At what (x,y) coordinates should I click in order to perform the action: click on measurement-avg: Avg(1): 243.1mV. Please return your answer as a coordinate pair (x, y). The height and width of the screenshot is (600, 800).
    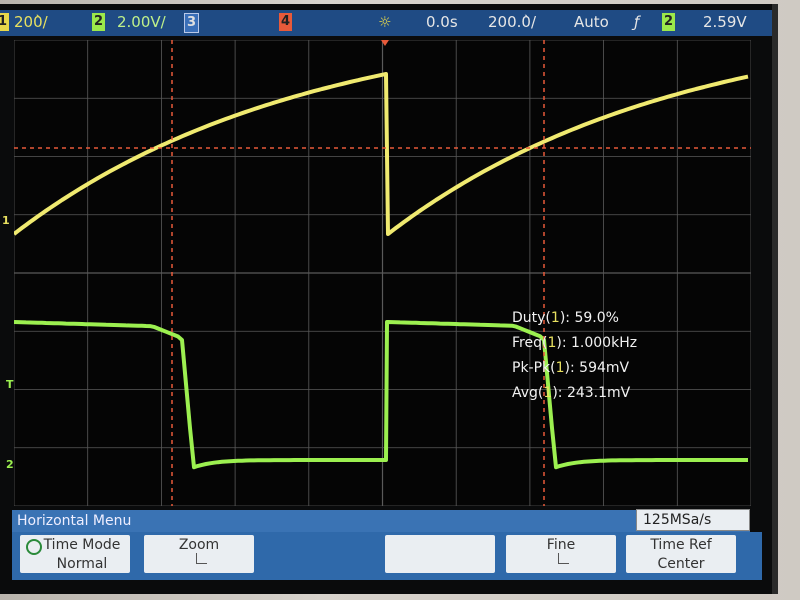
    Looking at the image, I should click on (571, 393).